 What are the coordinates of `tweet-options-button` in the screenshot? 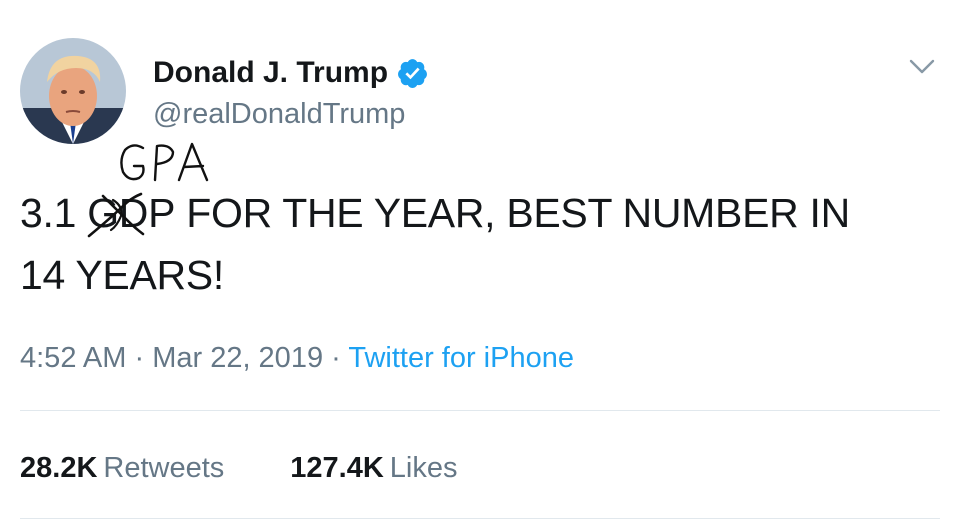 It's located at (922, 67).